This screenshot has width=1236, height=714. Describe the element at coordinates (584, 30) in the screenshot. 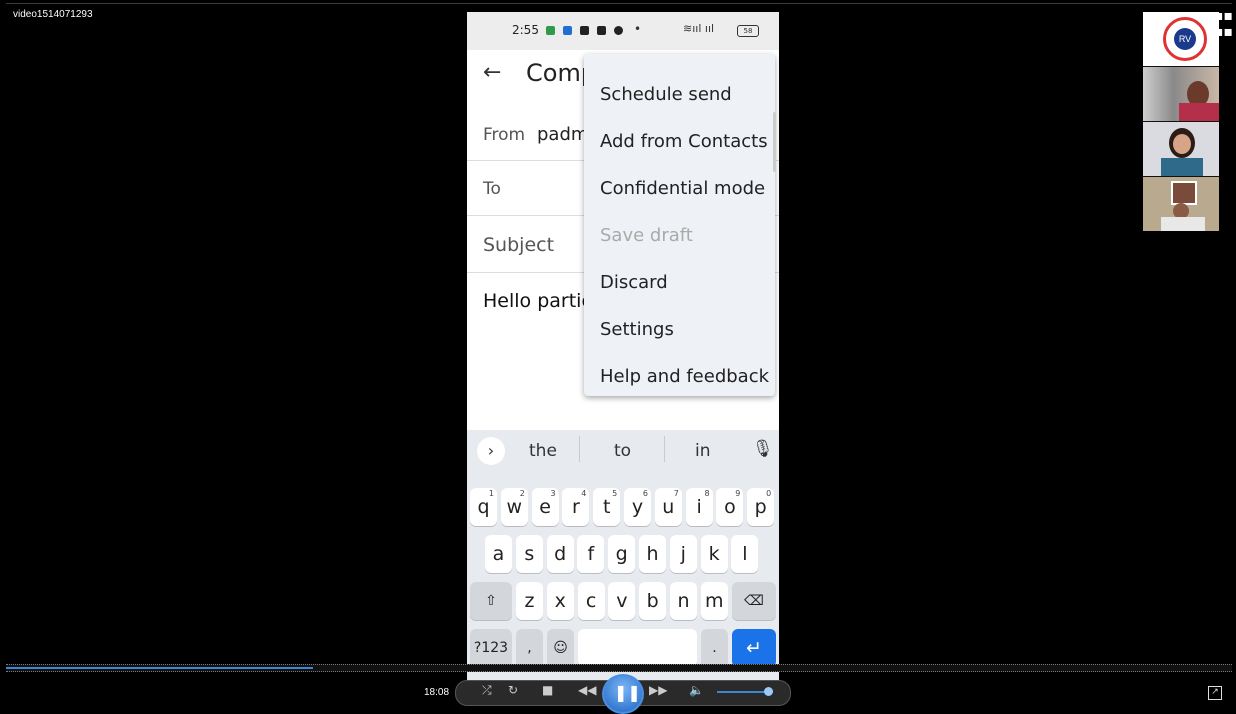

I see `facebook-icon` at that location.